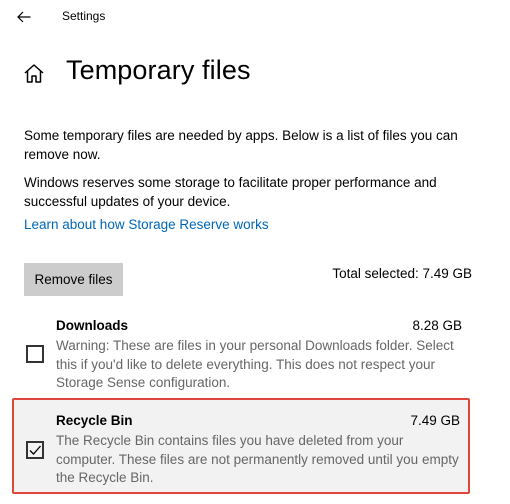 Image resolution: width=510 pixels, height=504 pixels. What do you see at coordinates (34, 74) in the screenshot?
I see `home-icon` at bounding box center [34, 74].